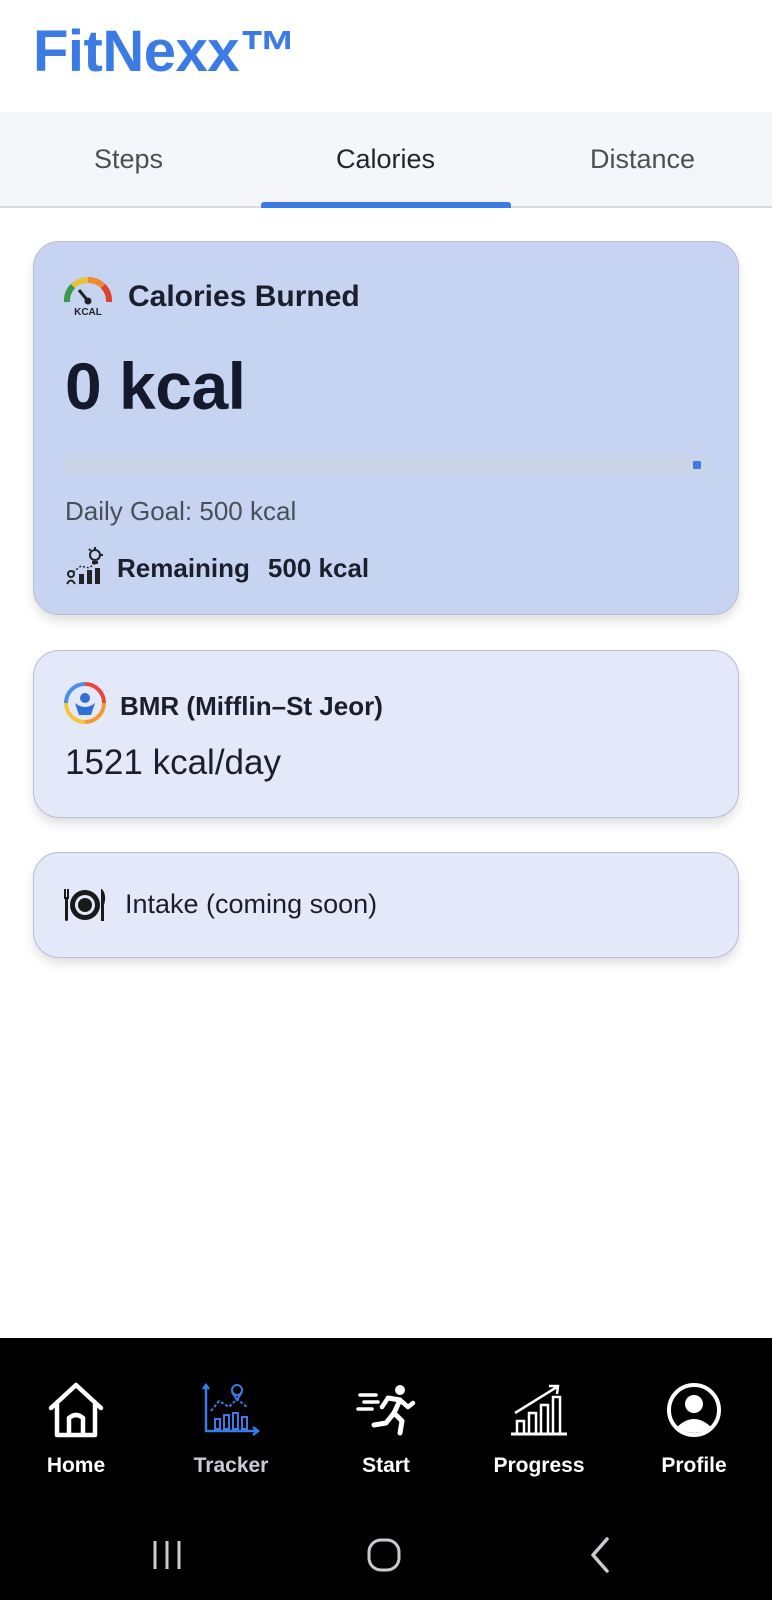 This screenshot has height=1600, width=772. I want to click on intake-card: Intake (coming soon), so click(386, 905).